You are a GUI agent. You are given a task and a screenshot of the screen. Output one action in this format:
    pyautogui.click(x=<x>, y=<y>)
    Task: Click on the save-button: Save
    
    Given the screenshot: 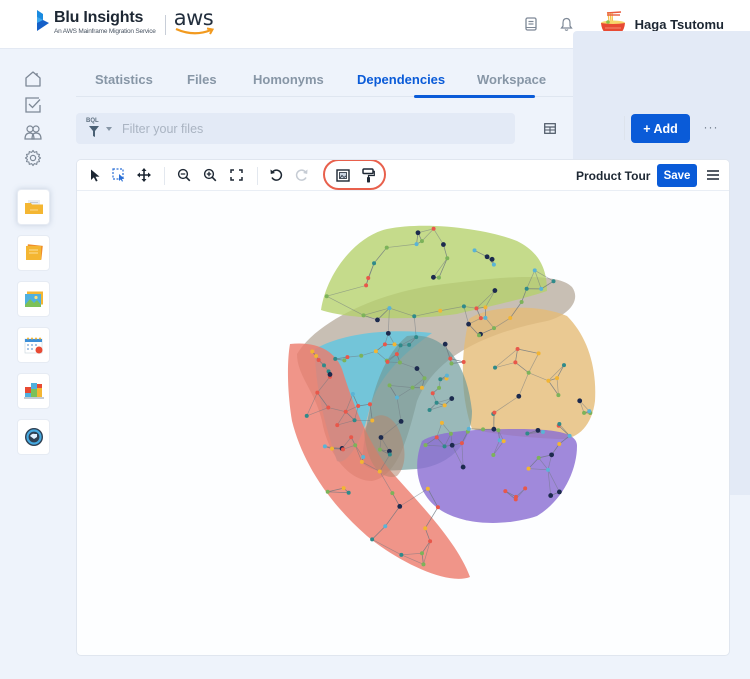 What is the action you would take?
    pyautogui.click(x=677, y=175)
    